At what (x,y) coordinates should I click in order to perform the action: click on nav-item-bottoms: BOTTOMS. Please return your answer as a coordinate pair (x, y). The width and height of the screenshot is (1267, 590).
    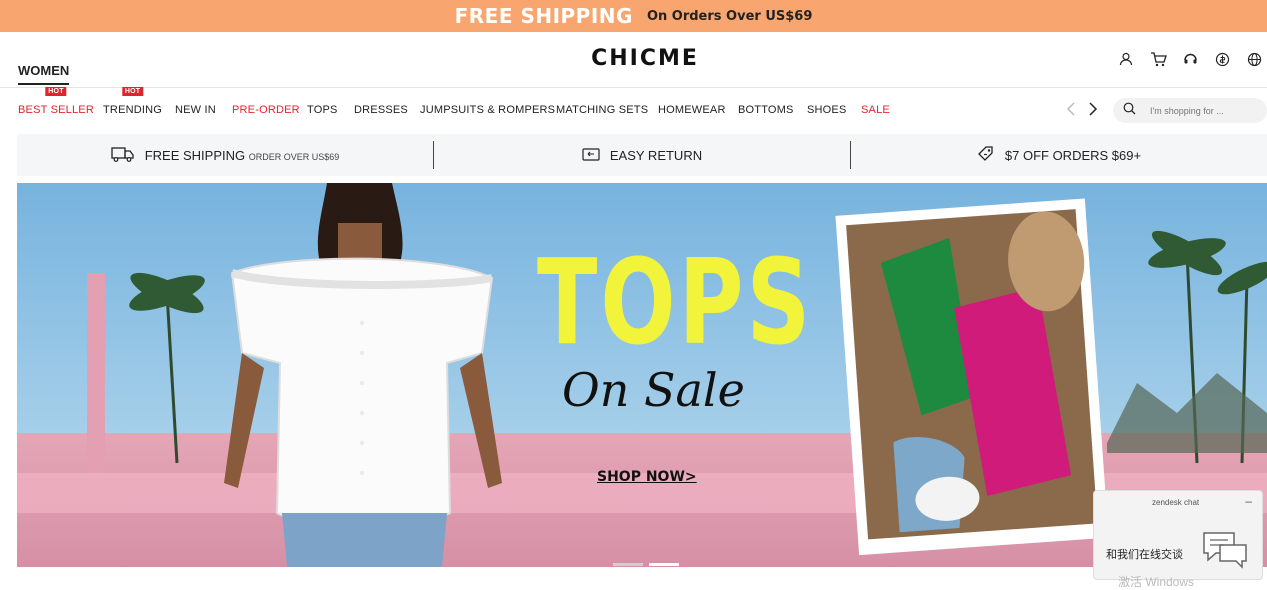
    Looking at the image, I should click on (766, 110).